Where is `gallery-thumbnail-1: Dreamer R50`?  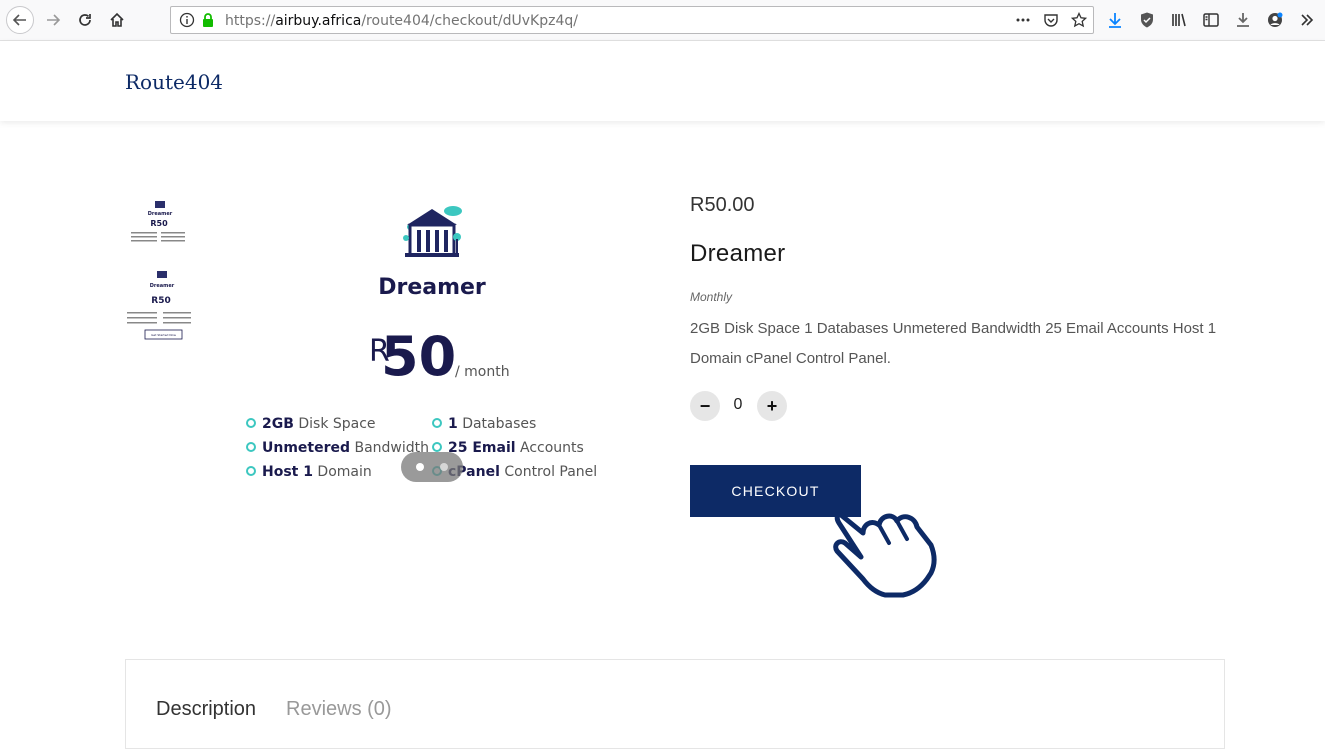 gallery-thumbnail-1: Dreamer R50 is located at coordinates (161, 222).